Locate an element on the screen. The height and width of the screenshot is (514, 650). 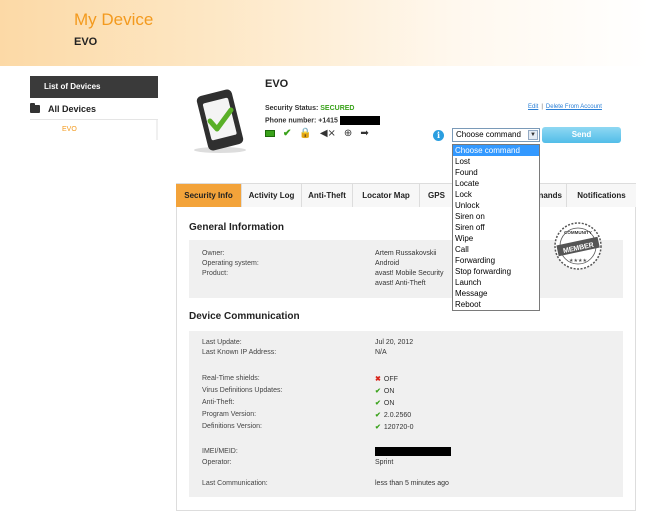
product-label: Product: is located at coordinates (215, 273).